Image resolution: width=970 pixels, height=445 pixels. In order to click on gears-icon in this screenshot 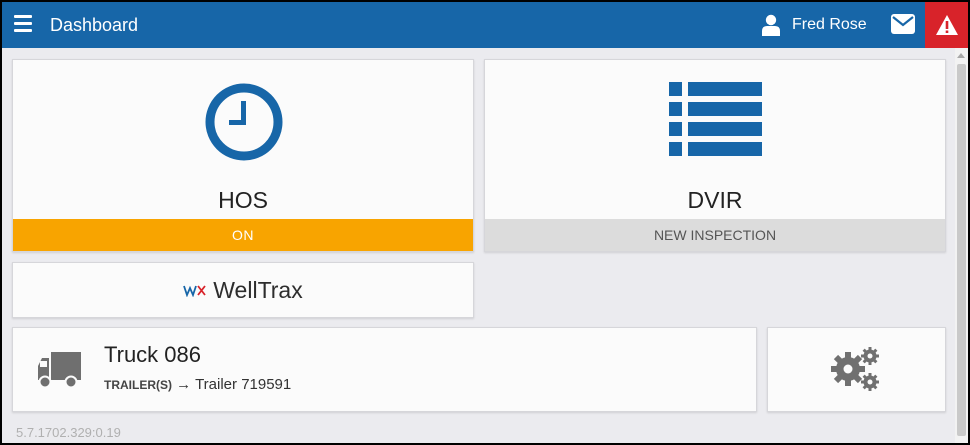, I will do `click(855, 369)`.